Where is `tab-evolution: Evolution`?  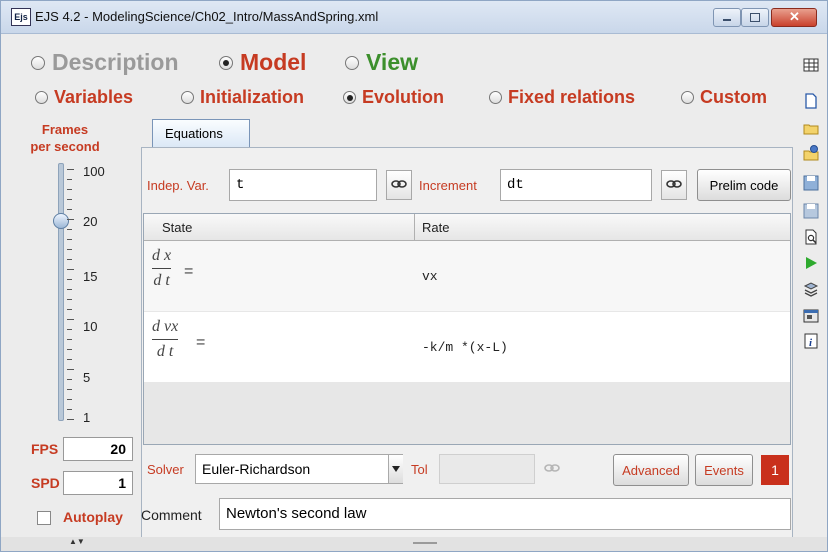
tab-evolution: Evolution is located at coordinates (393, 97).